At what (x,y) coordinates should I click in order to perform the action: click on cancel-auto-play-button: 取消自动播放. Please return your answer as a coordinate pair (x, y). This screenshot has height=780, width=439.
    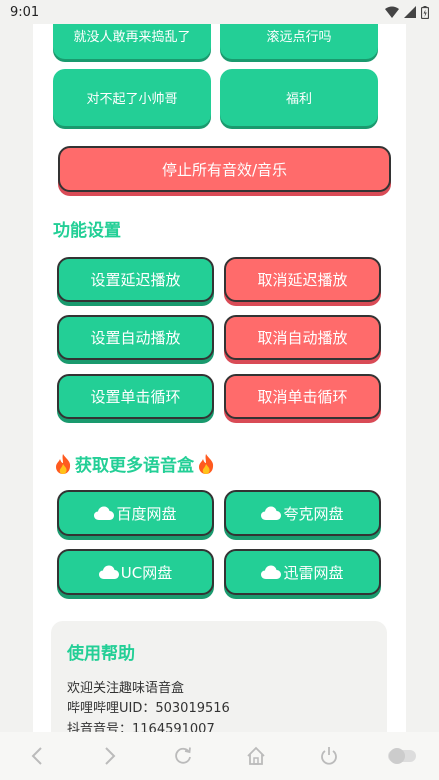
    Looking at the image, I should click on (302, 337).